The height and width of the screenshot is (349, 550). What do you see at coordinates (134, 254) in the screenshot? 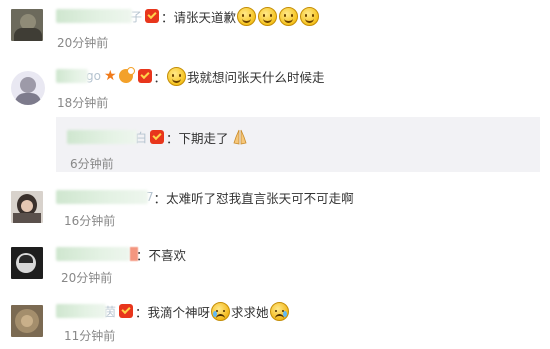
I see `name-decoration` at bounding box center [134, 254].